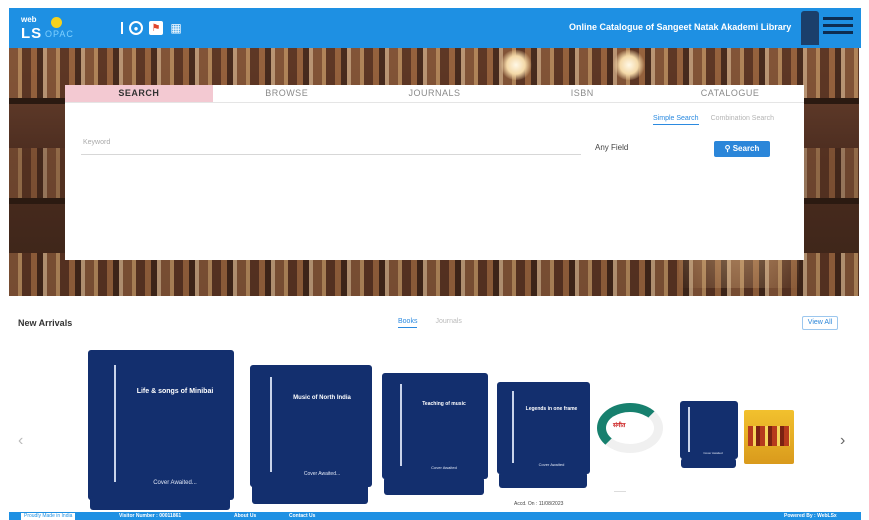 This screenshot has width=869, height=520. I want to click on powered-by-text: Powered By : WebLSx, so click(810, 516).